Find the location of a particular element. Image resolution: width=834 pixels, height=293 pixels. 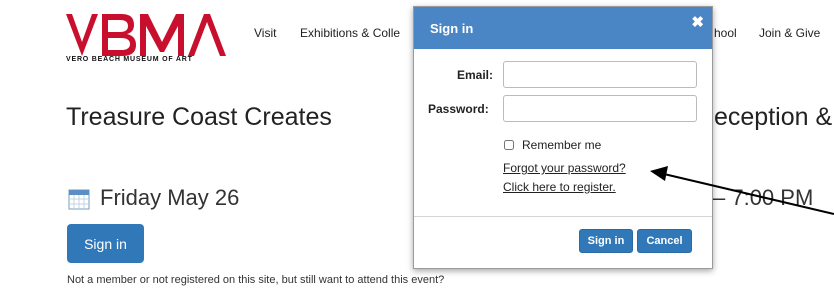

event-date: Friday May 26 is located at coordinates (170, 197).